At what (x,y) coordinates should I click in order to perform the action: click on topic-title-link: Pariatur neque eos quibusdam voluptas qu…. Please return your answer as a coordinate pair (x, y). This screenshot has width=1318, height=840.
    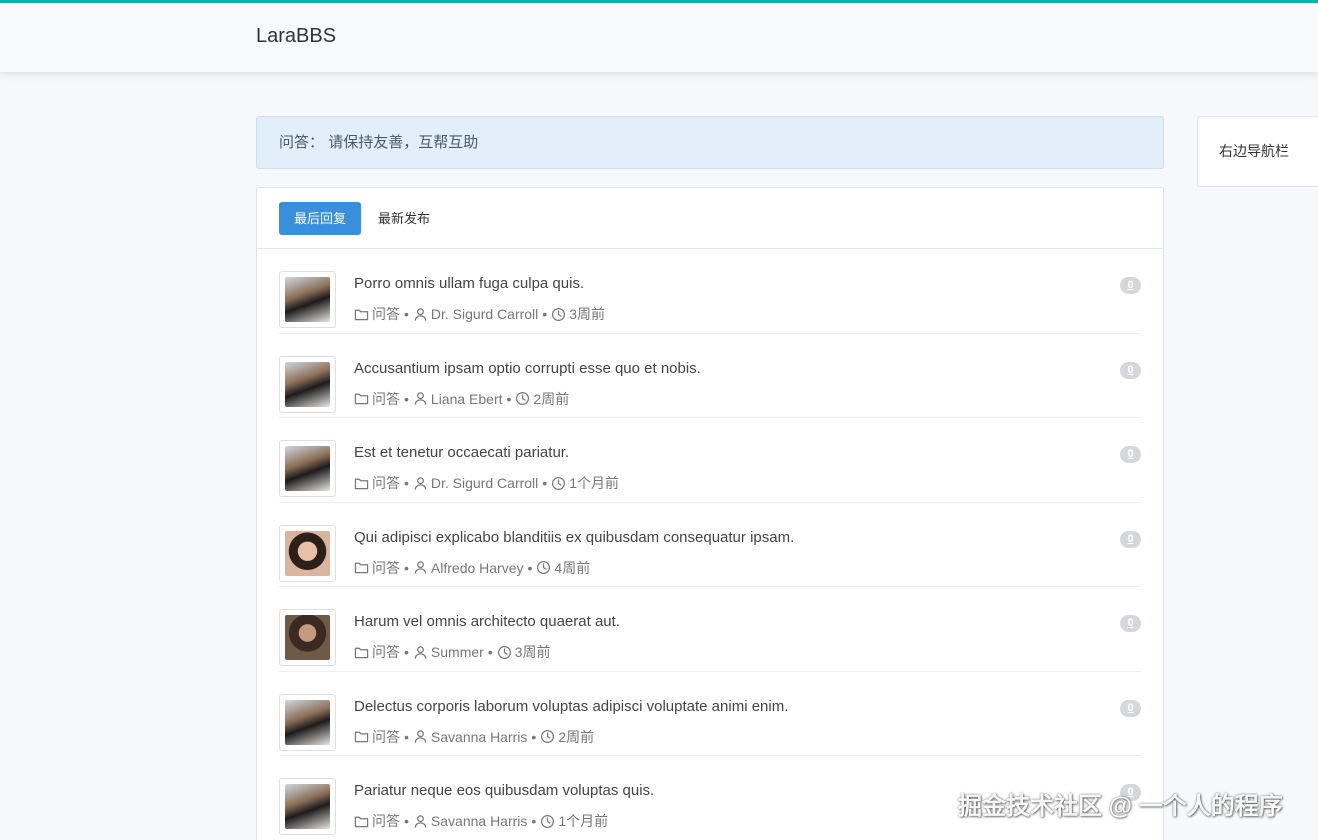
    Looking at the image, I should click on (504, 790).